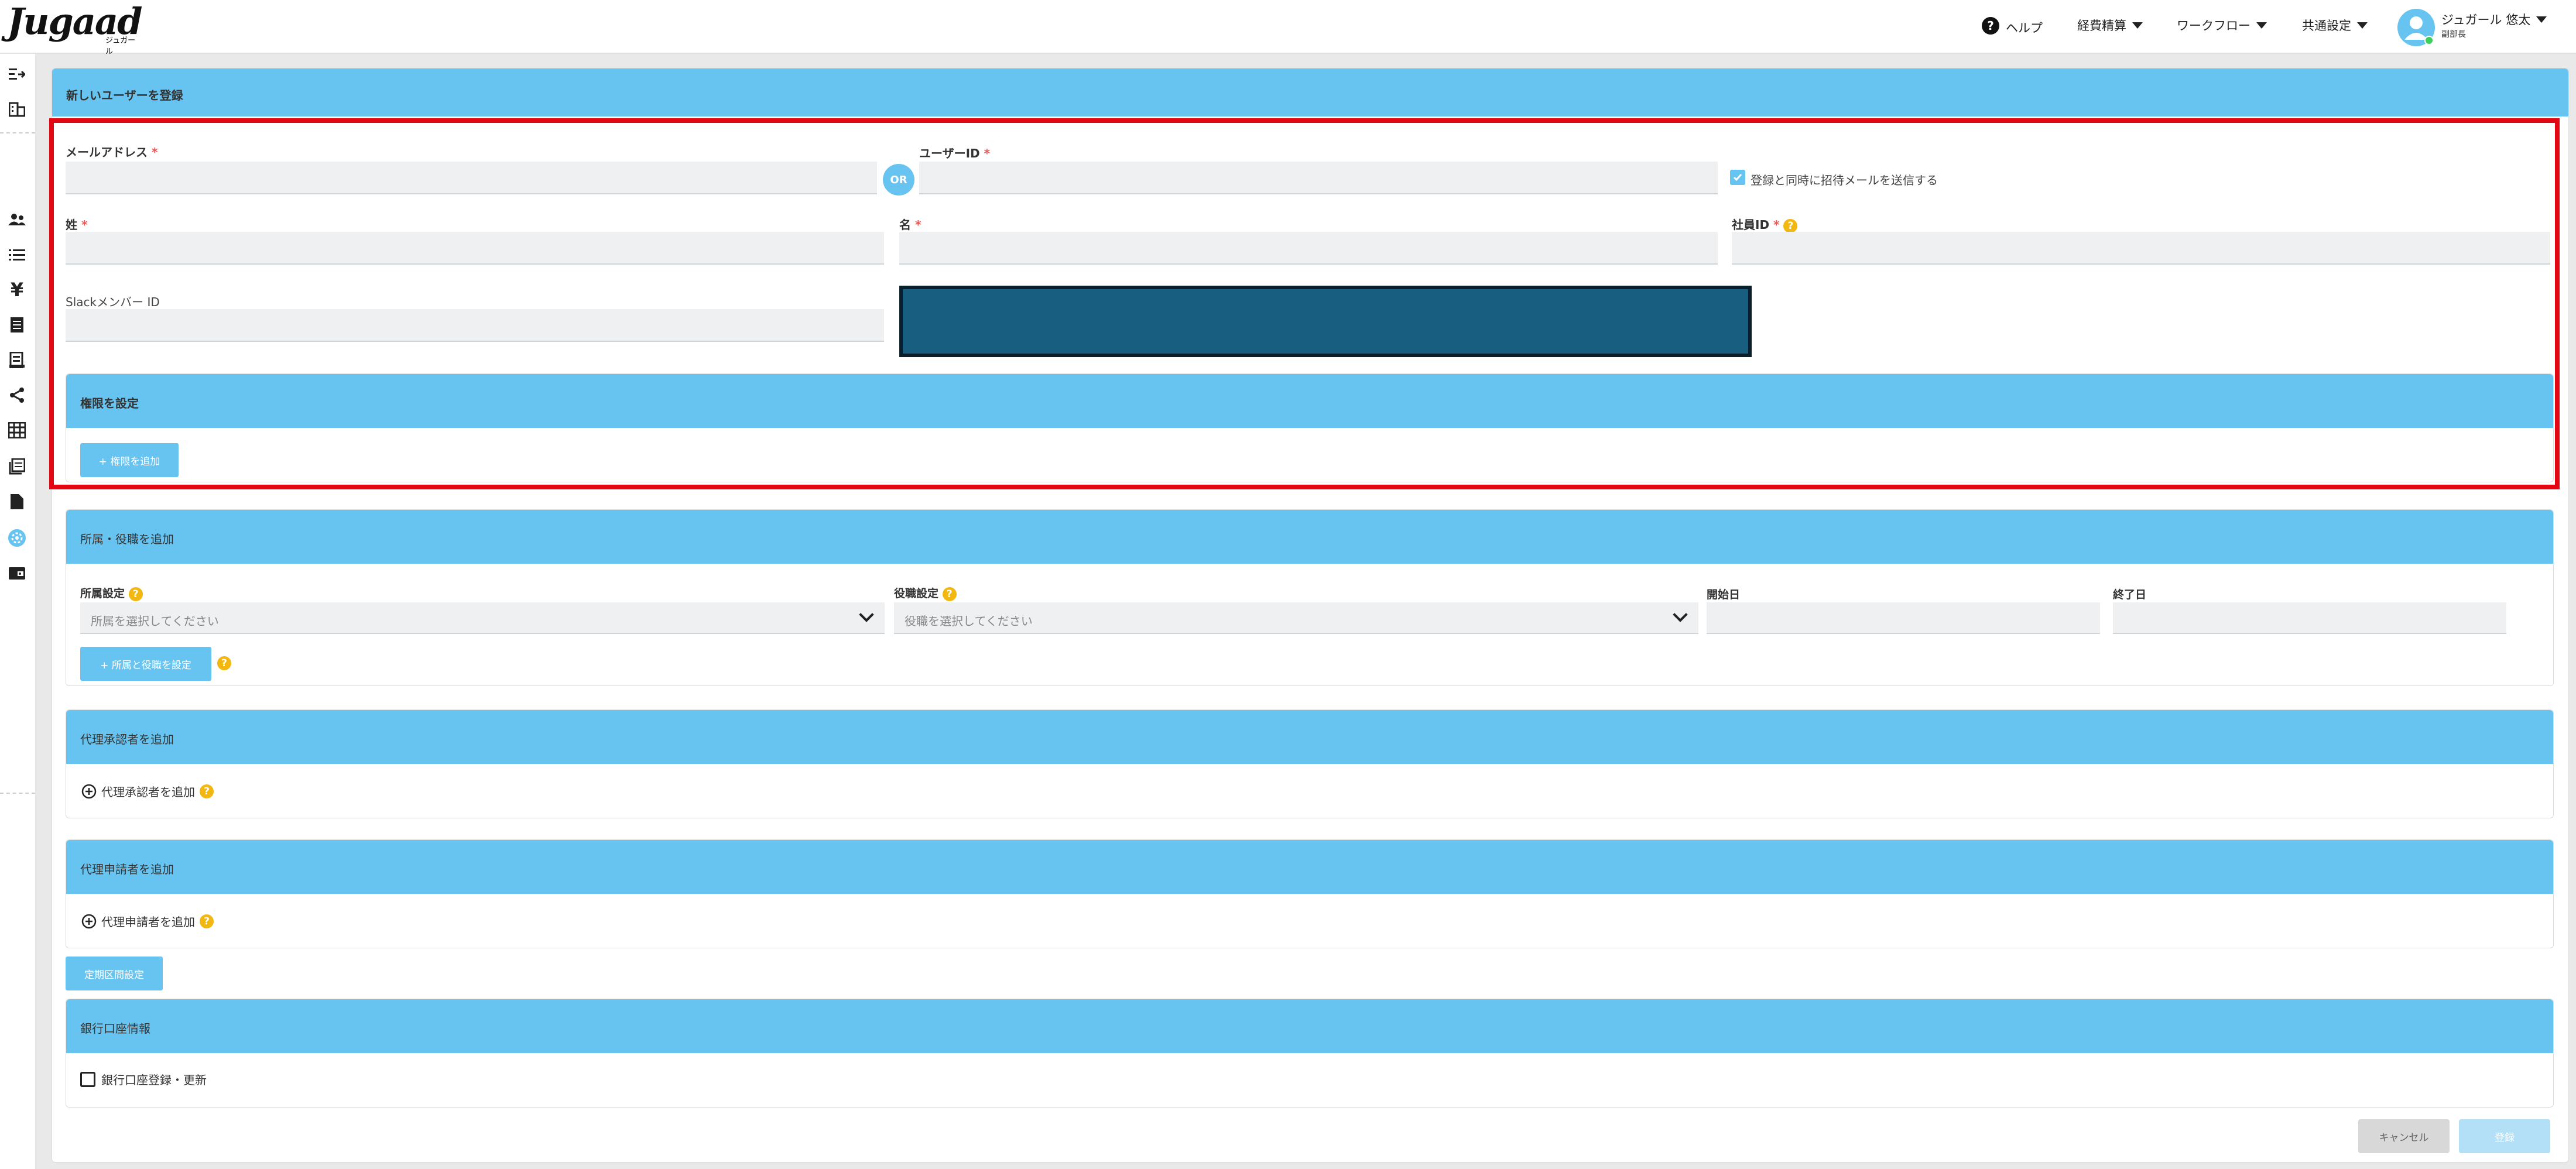 This screenshot has width=2576, height=1169. What do you see at coordinates (17, 430) in the screenshot?
I see `table-icon` at bounding box center [17, 430].